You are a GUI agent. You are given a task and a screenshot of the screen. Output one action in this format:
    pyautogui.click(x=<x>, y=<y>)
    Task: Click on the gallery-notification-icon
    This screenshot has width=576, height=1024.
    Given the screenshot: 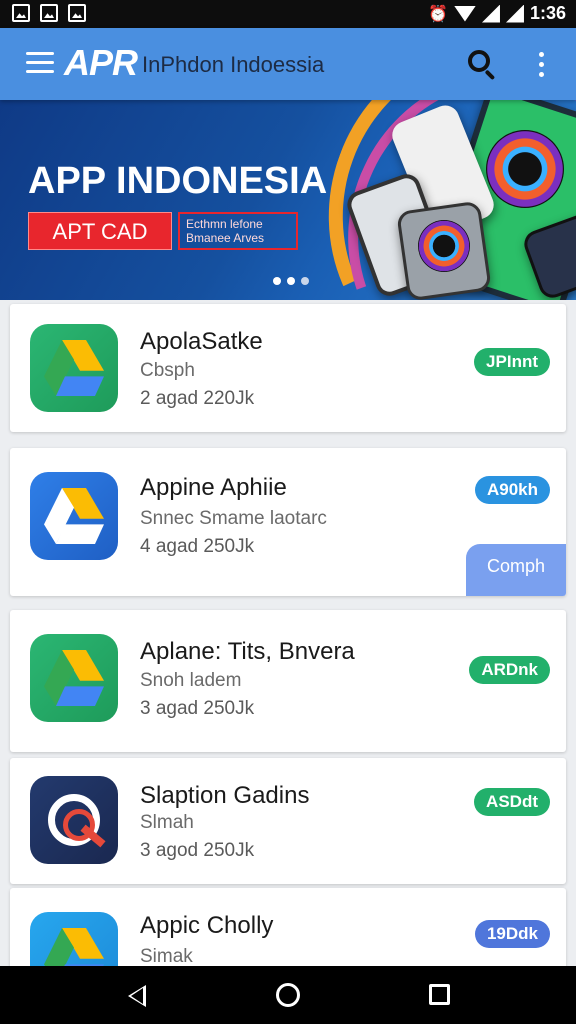 What is the action you would take?
    pyautogui.click(x=49, y=13)
    